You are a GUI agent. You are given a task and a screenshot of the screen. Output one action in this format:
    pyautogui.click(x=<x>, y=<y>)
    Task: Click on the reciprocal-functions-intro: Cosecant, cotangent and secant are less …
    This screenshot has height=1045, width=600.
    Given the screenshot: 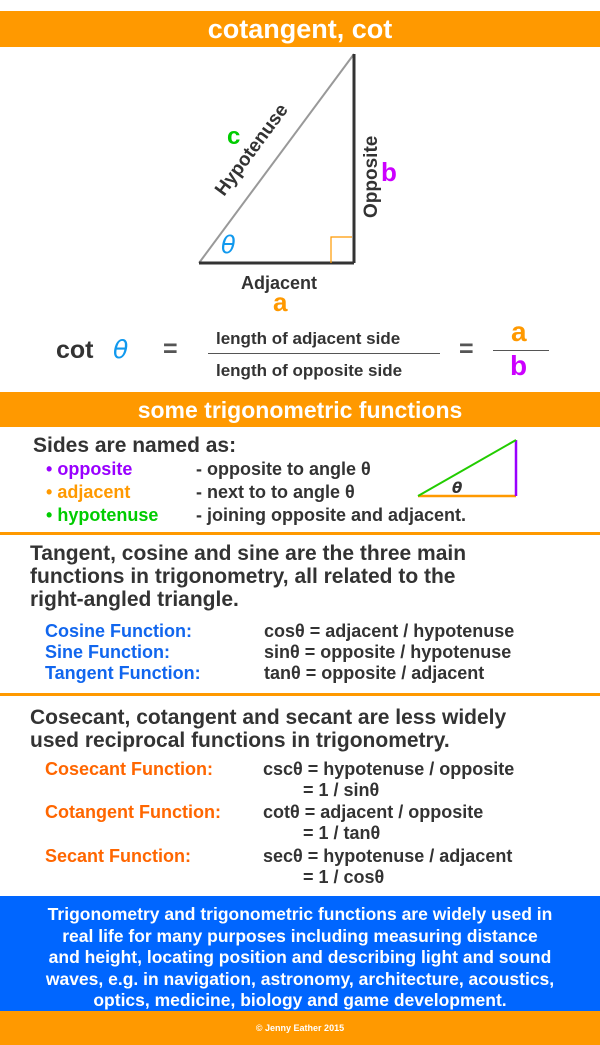 What is the action you would take?
    pyautogui.click(x=310, y=729)
    